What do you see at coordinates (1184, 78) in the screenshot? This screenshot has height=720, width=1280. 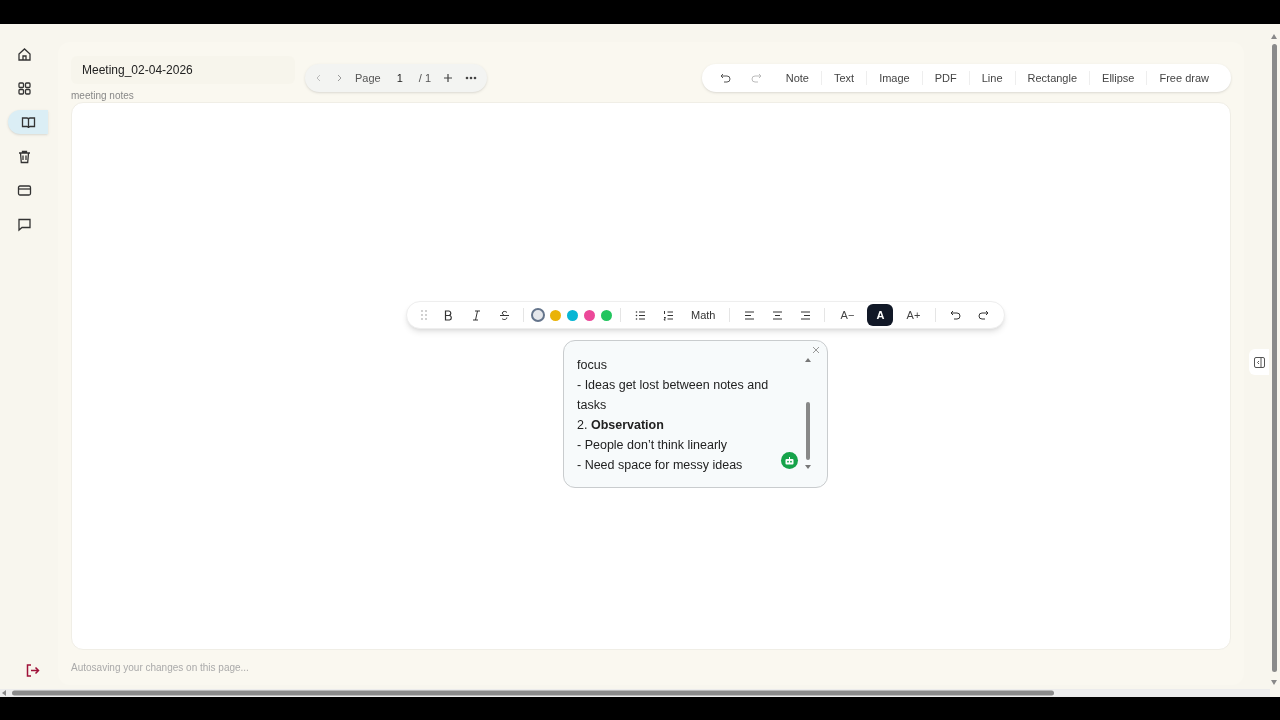 I see `tool-button: Free draw` at bounding box center [1184, 78].